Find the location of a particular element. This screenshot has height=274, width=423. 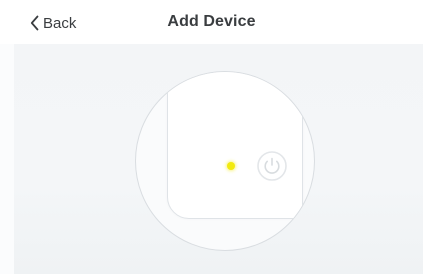

page-title: Add Device is located at coordinates (211, 21).